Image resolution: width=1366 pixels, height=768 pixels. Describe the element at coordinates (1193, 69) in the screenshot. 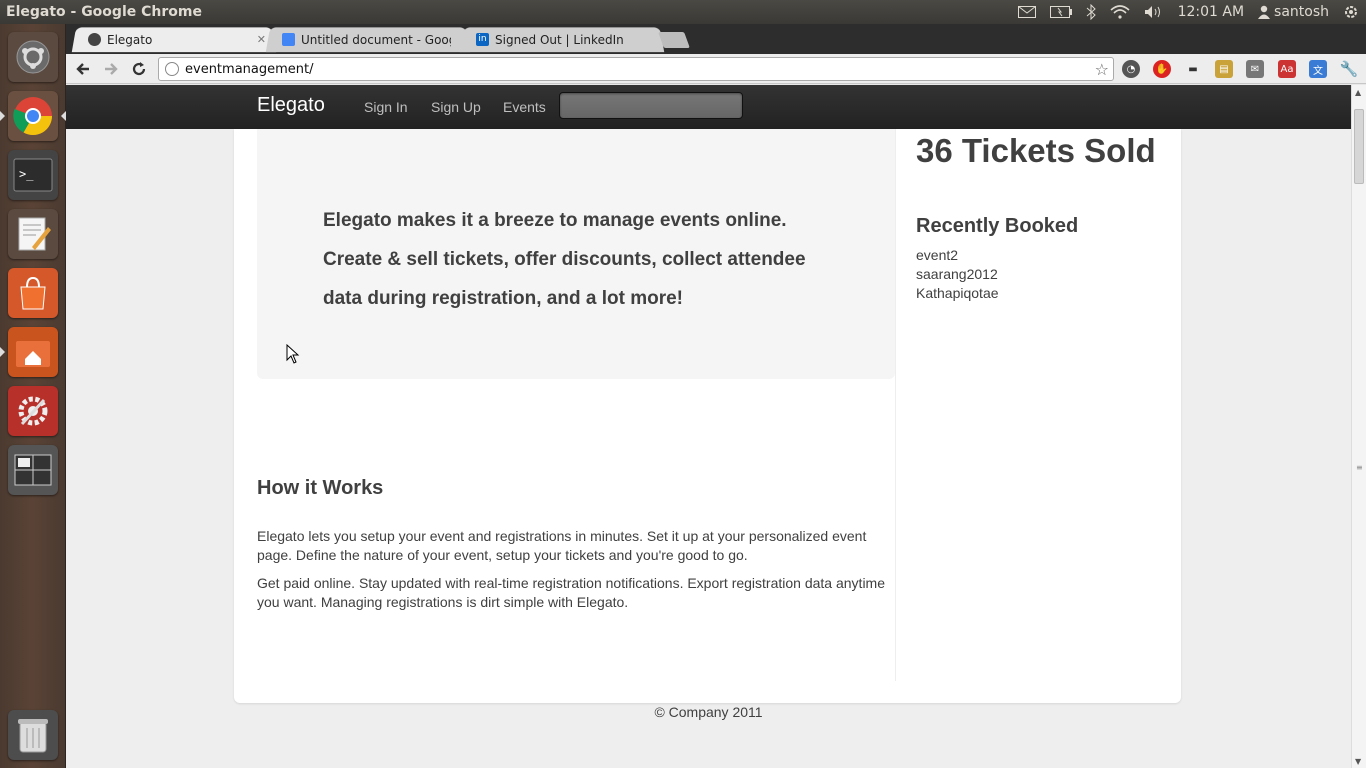

I see `extension-bar-icon: ▬` at that location.